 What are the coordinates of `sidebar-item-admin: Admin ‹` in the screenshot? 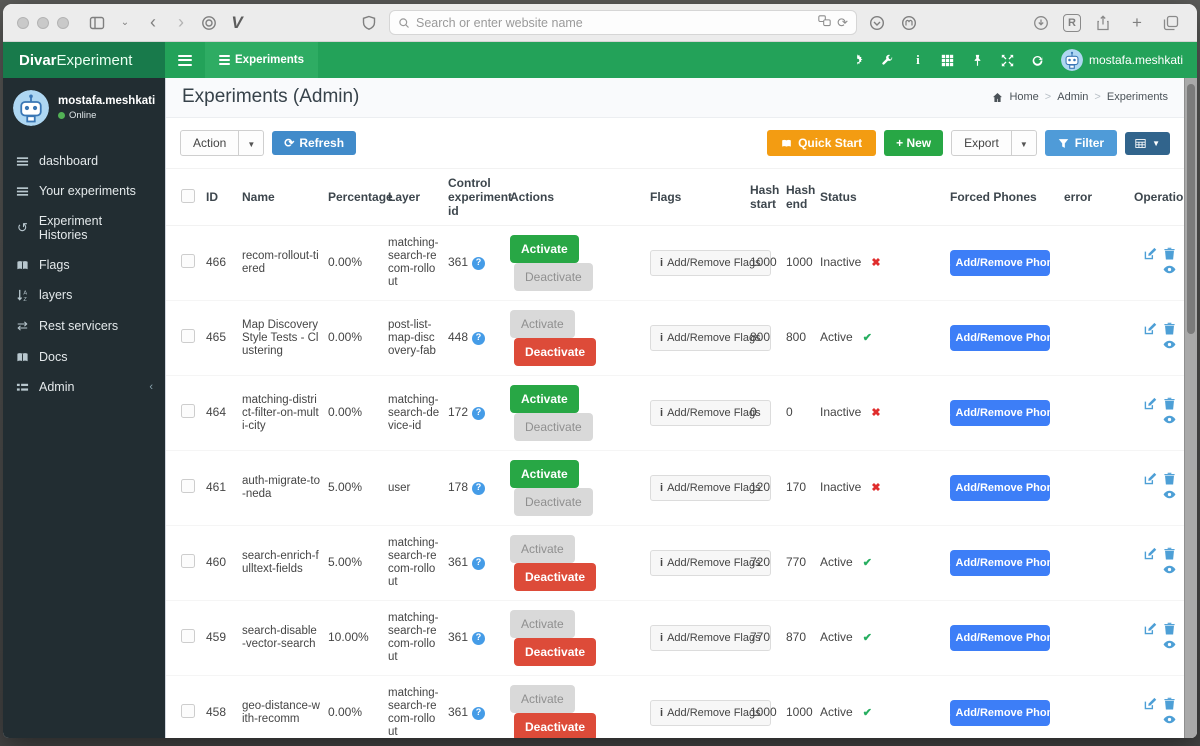 It's located at (84, 387).